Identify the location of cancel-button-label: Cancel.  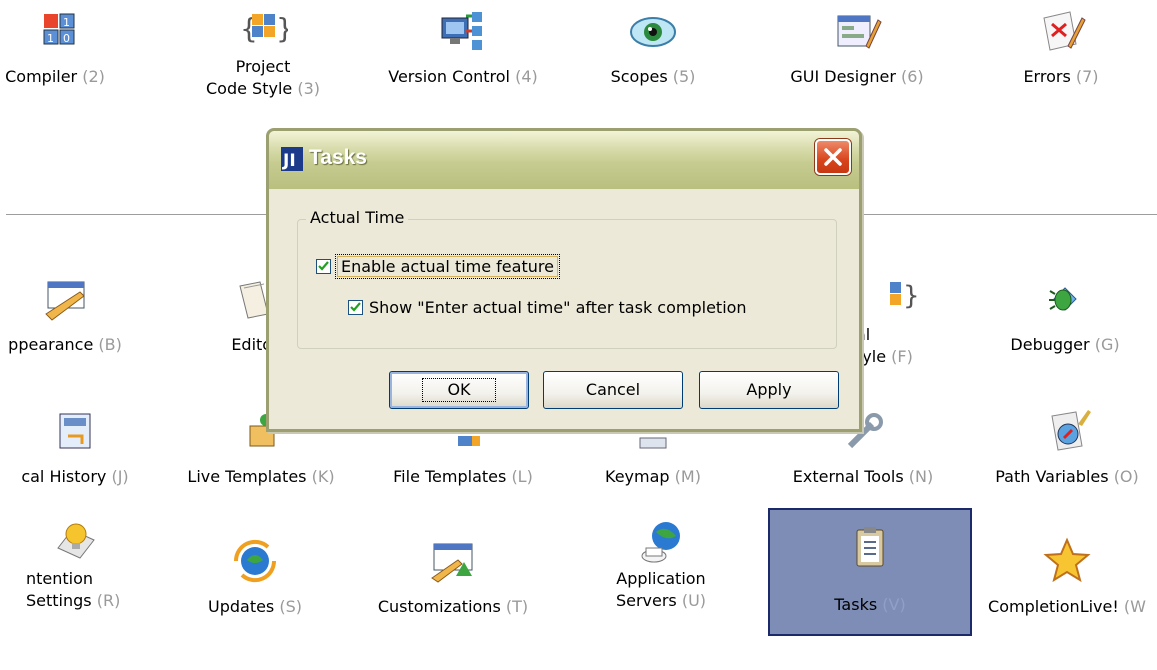
(613, 389).